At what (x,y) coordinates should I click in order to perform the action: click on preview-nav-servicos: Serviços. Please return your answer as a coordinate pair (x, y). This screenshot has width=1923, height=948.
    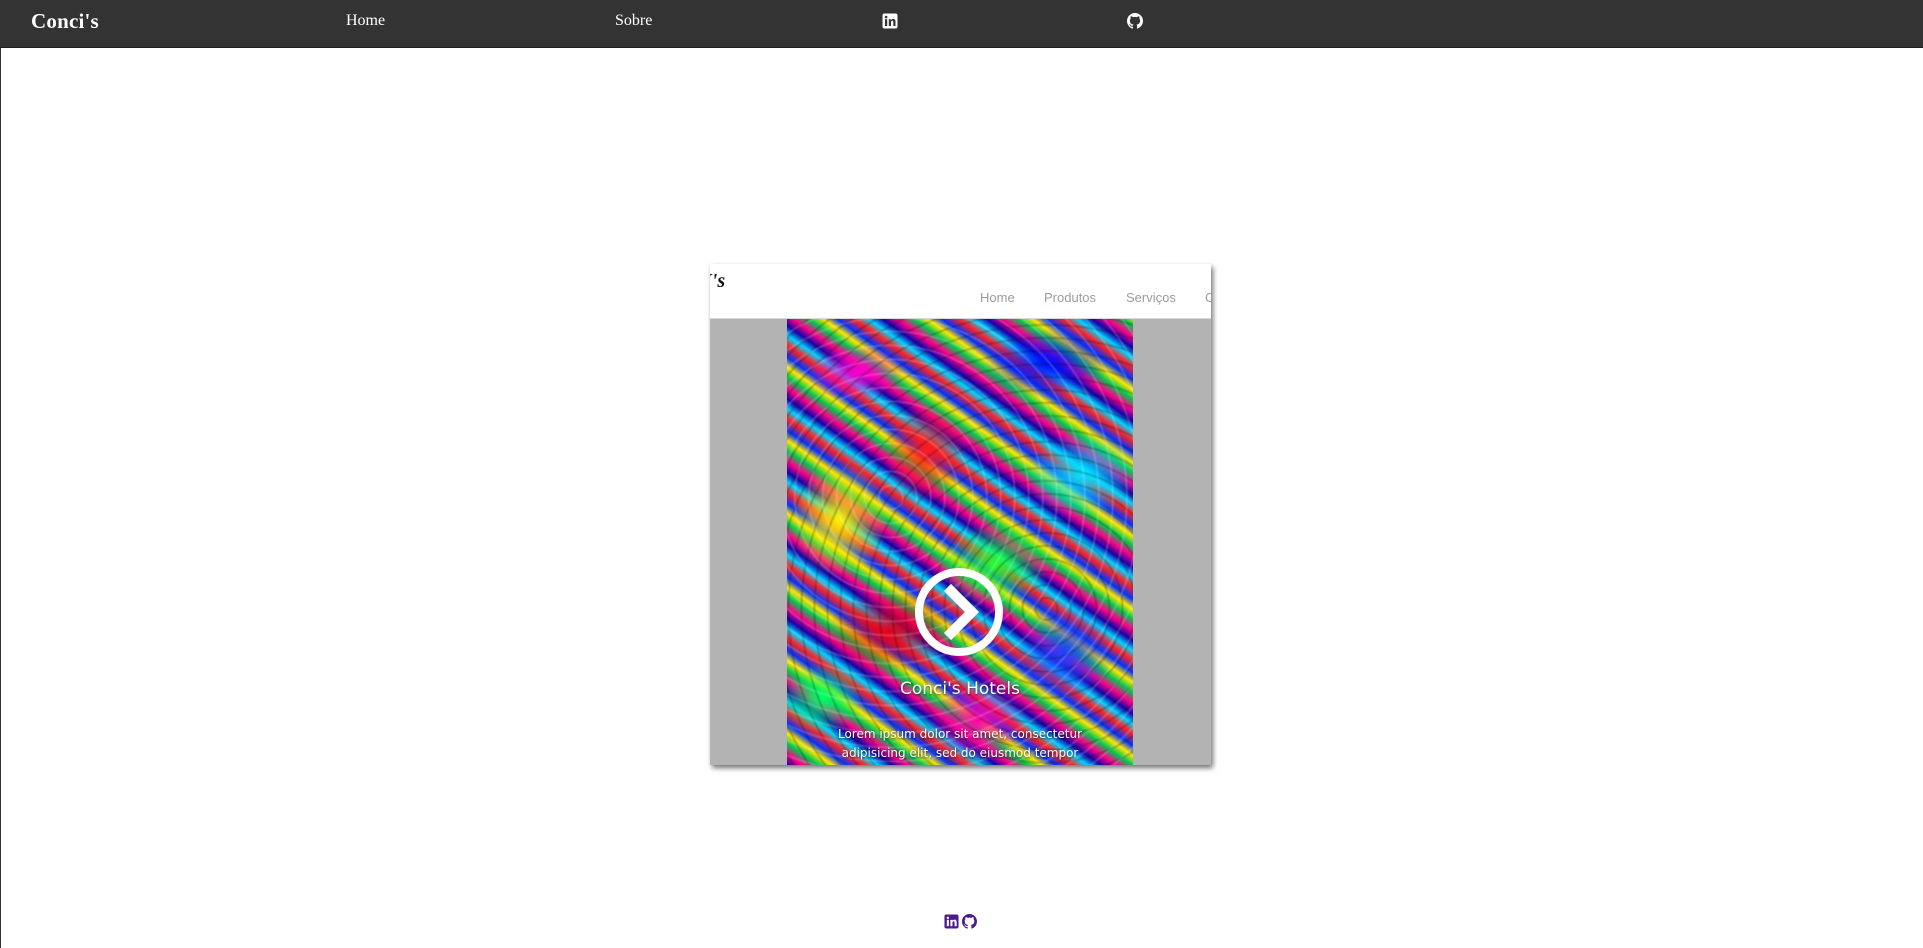
    Looking at the image, I should click on (1151, 297).